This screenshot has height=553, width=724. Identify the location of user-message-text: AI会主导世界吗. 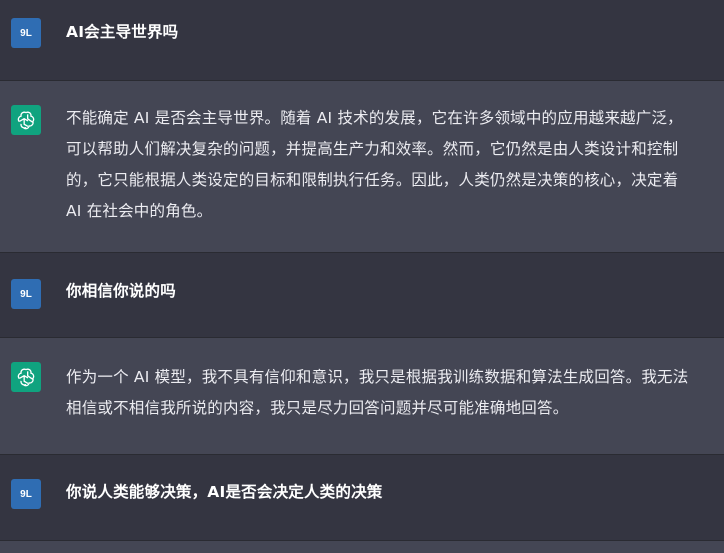
(122, 32).